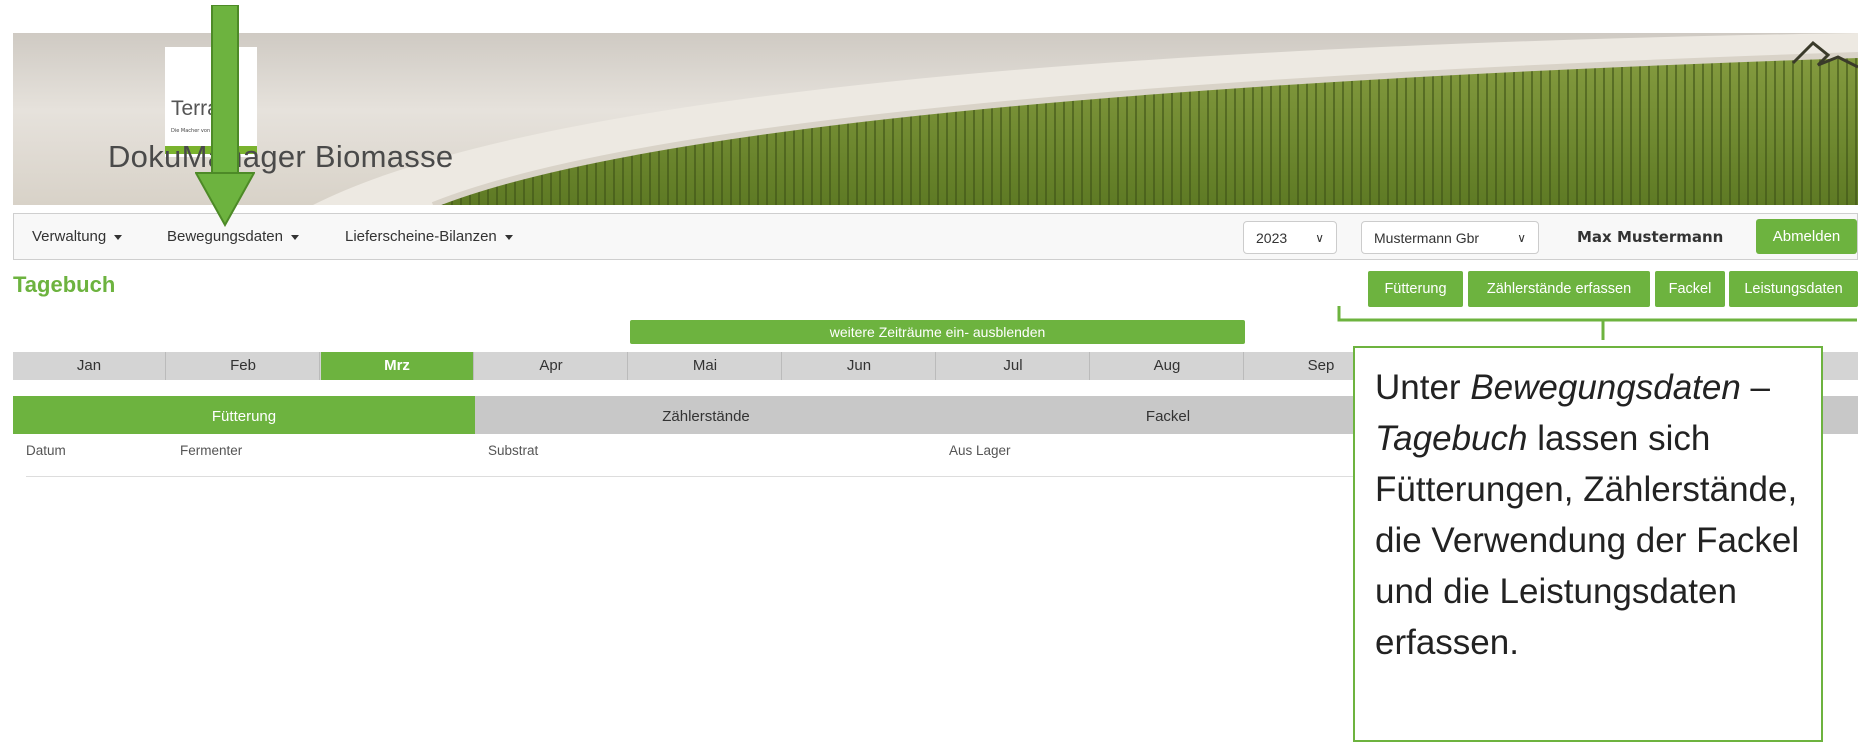 The width and height of the screenshot is (1858, 742). I want to click on nav-lieferscheine-label: Lieferscheine-Bilanzen, so click(421, 236).